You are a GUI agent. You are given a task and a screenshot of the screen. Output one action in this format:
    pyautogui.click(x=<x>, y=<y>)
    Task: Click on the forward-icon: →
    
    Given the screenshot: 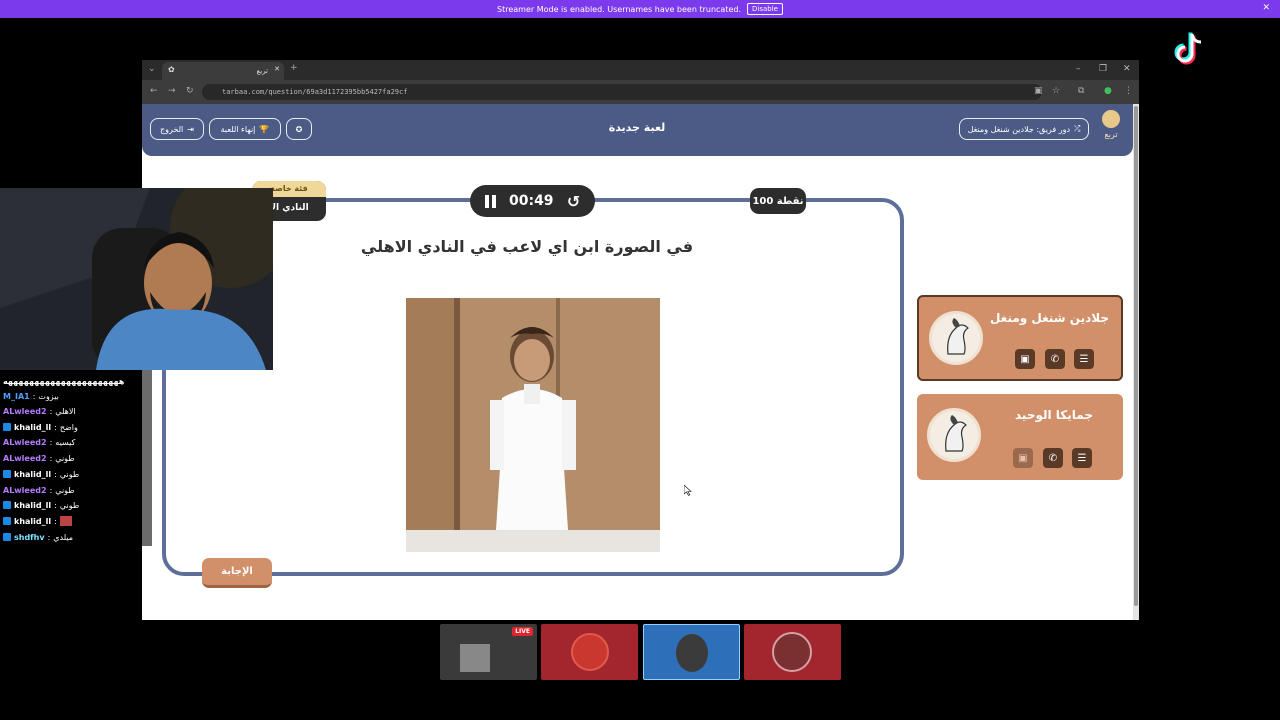 What is the action you would take?
    pyautogui.click(x=172, y=91)
    